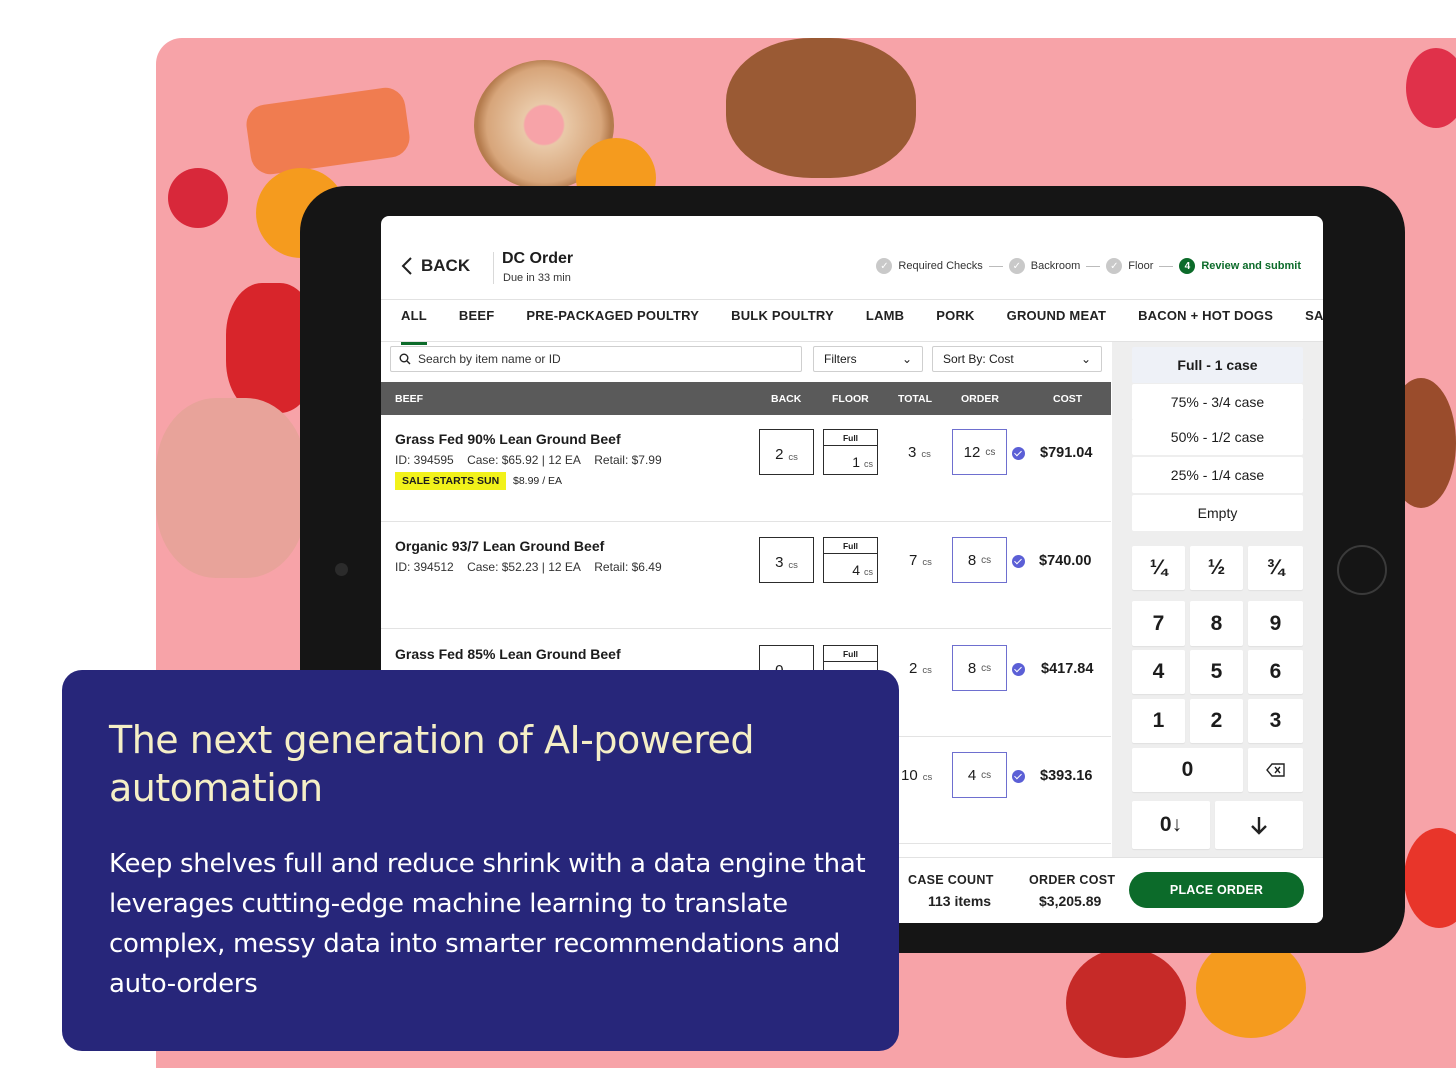  What do you see at coordinates (1275, 568) in the screenshot?
I see `key-three-quarter: ¾` at bounding box center [1275, 568].